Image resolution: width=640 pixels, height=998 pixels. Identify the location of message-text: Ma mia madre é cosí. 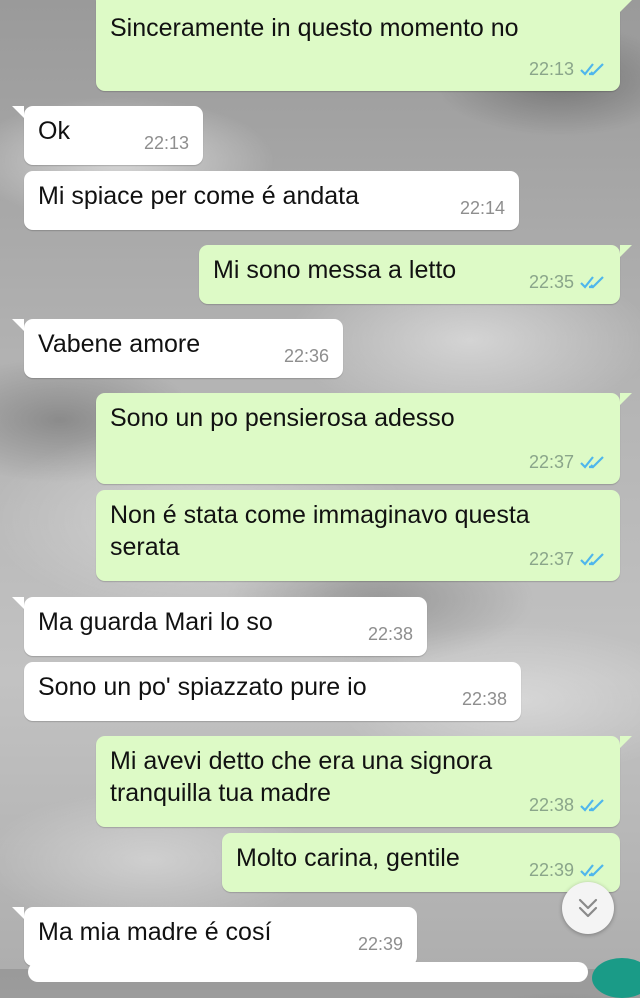
(155, 932).